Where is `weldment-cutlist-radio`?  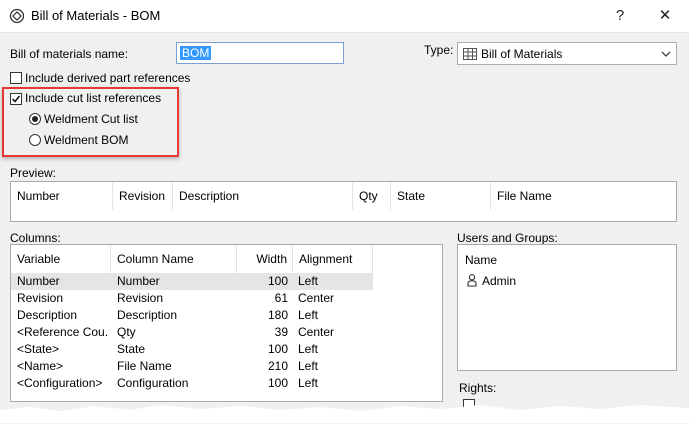 weldment-cutlist-radio is located at coordinates (35, 119).